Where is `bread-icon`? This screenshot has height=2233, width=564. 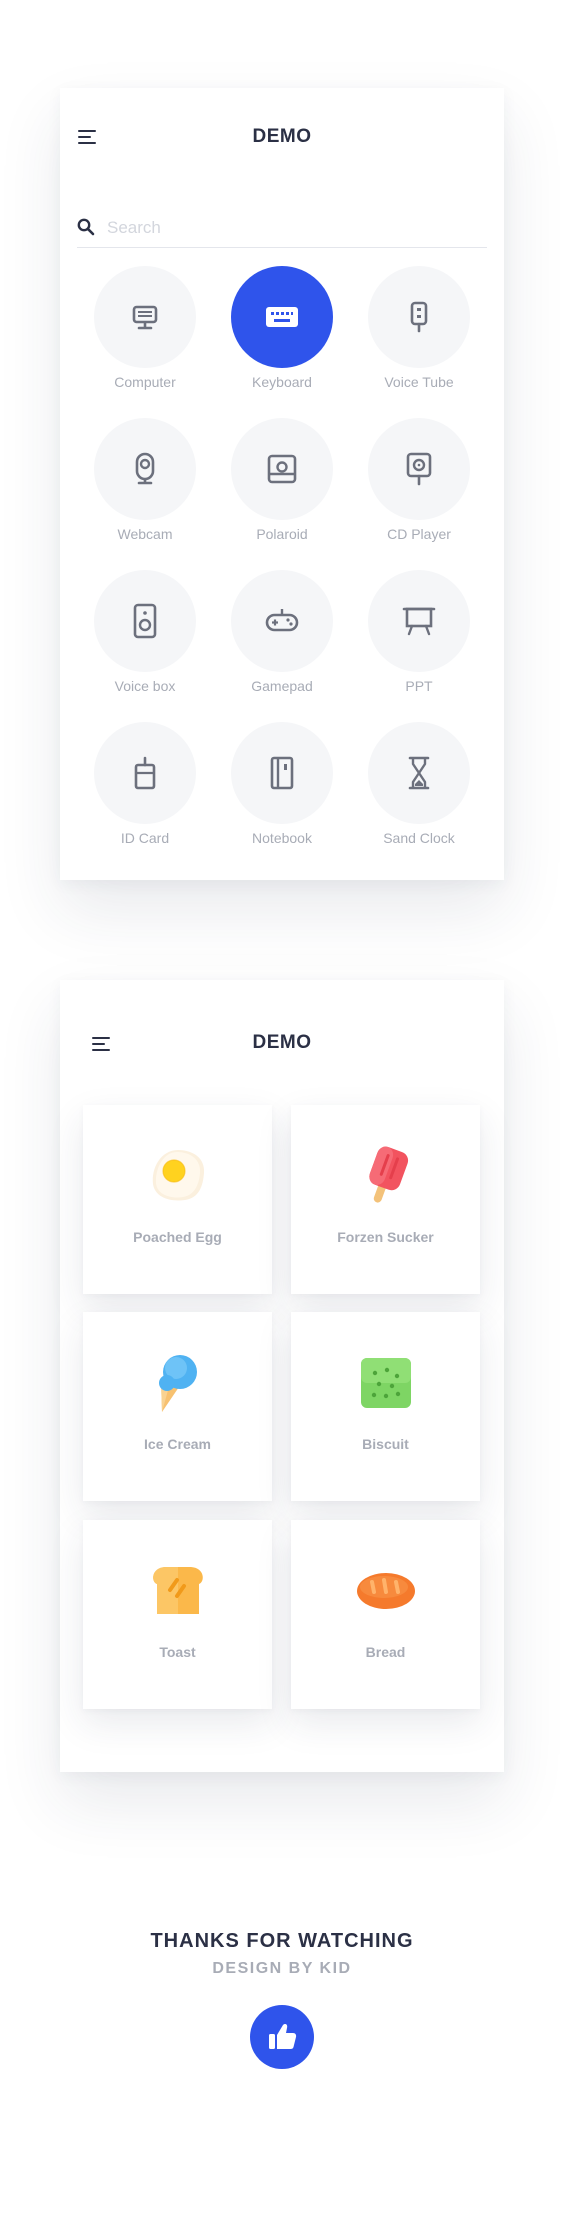 bread-icon is located at coordinates (385, 1591).